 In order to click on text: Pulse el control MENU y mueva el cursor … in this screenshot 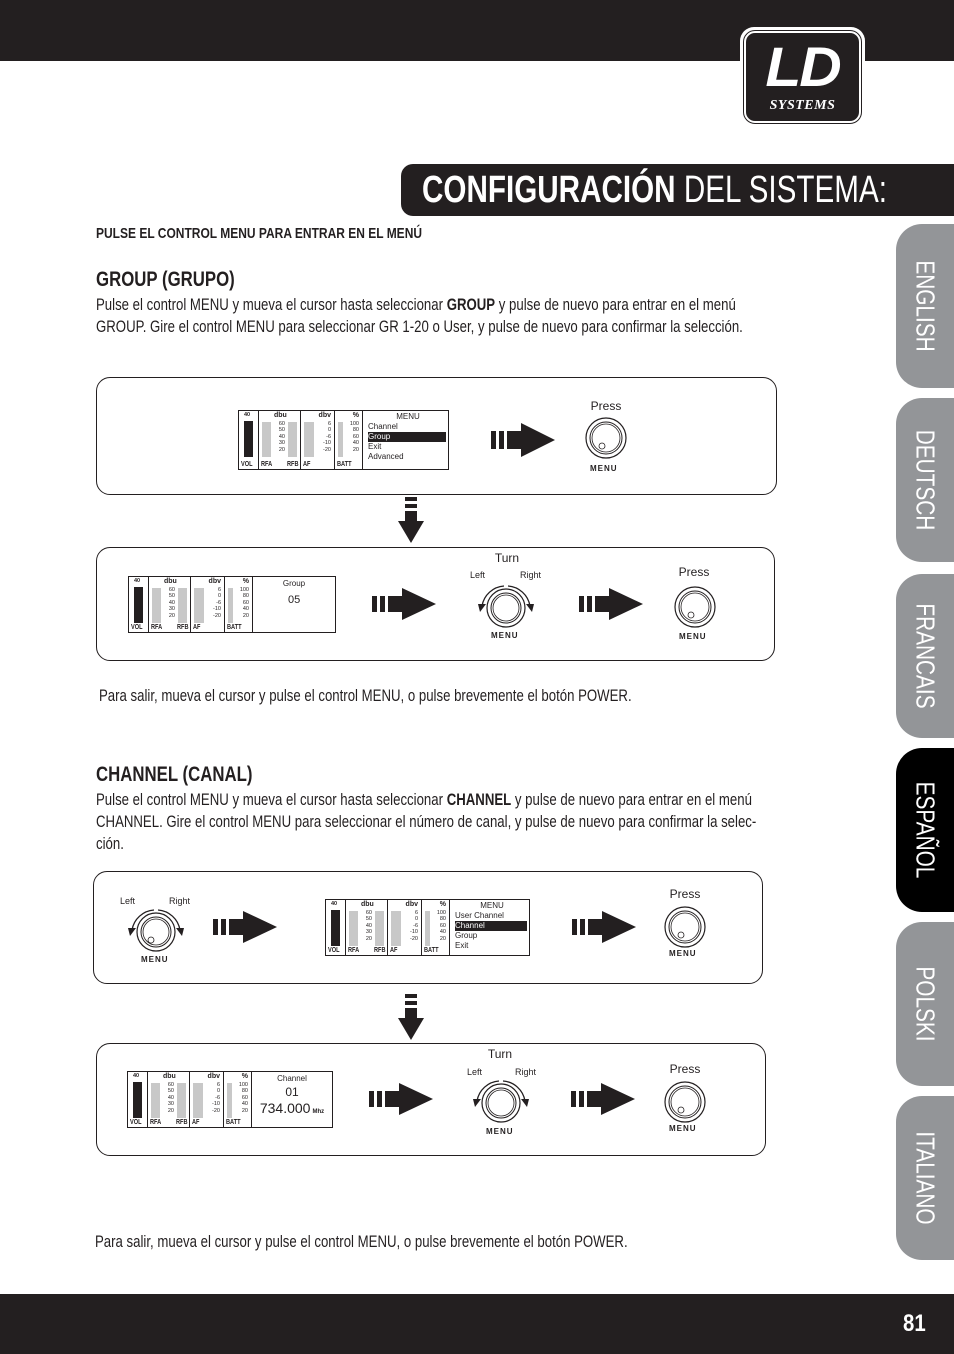, I will do `click(271, 800)`.